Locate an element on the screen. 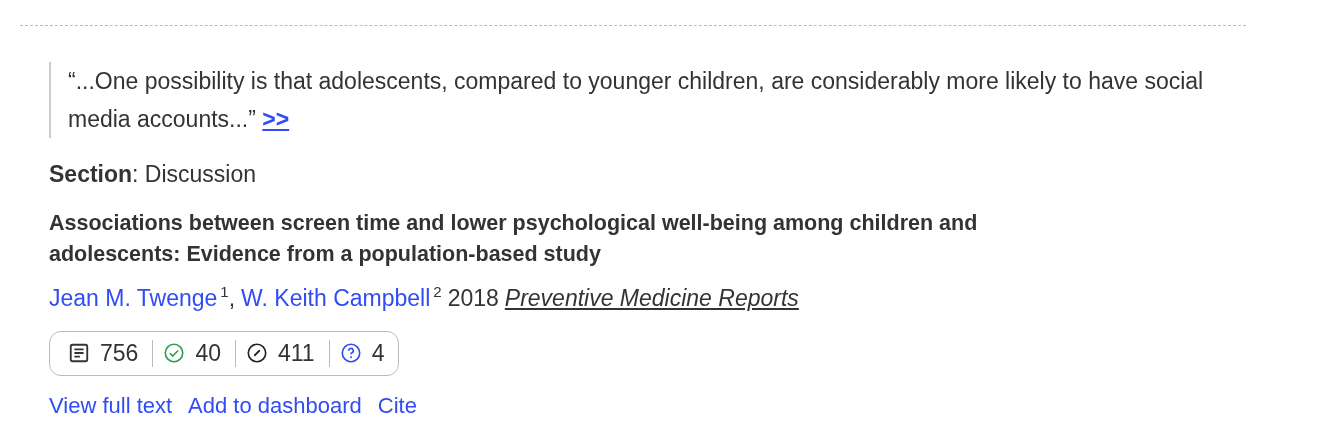  action-link: Add to dashboard is located at coordinates (275, 405).